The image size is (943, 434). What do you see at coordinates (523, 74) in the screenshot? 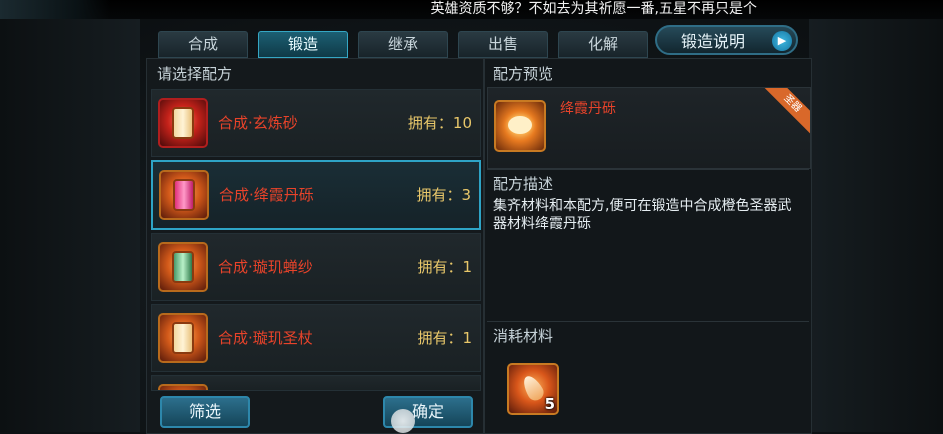
I see `preview-title: 配方预览` at bounding box center [523, 74].